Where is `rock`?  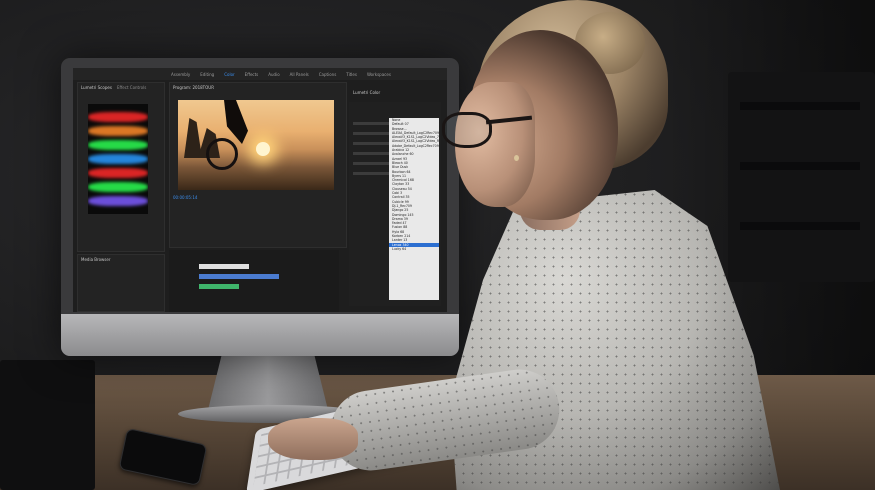 rock is located at coordinates (193, 138).